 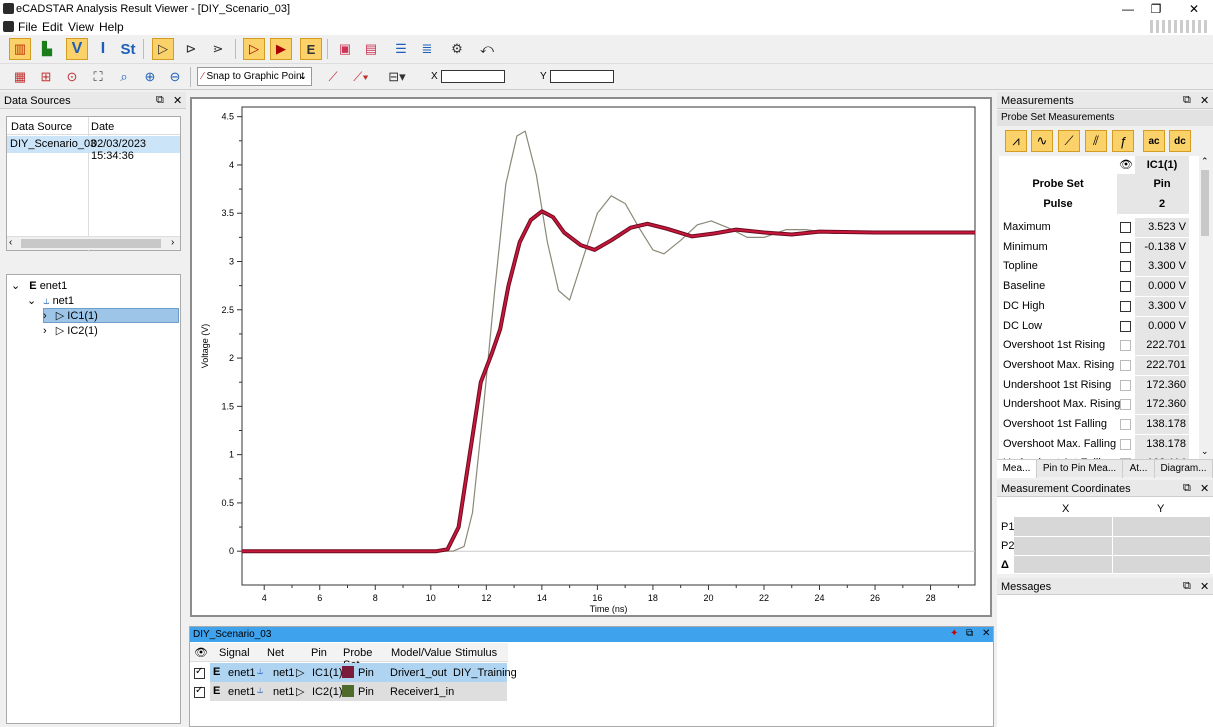 I want to click on vertical-scrollbar: ⌃ ⌄, so click(x=1205, y=308).